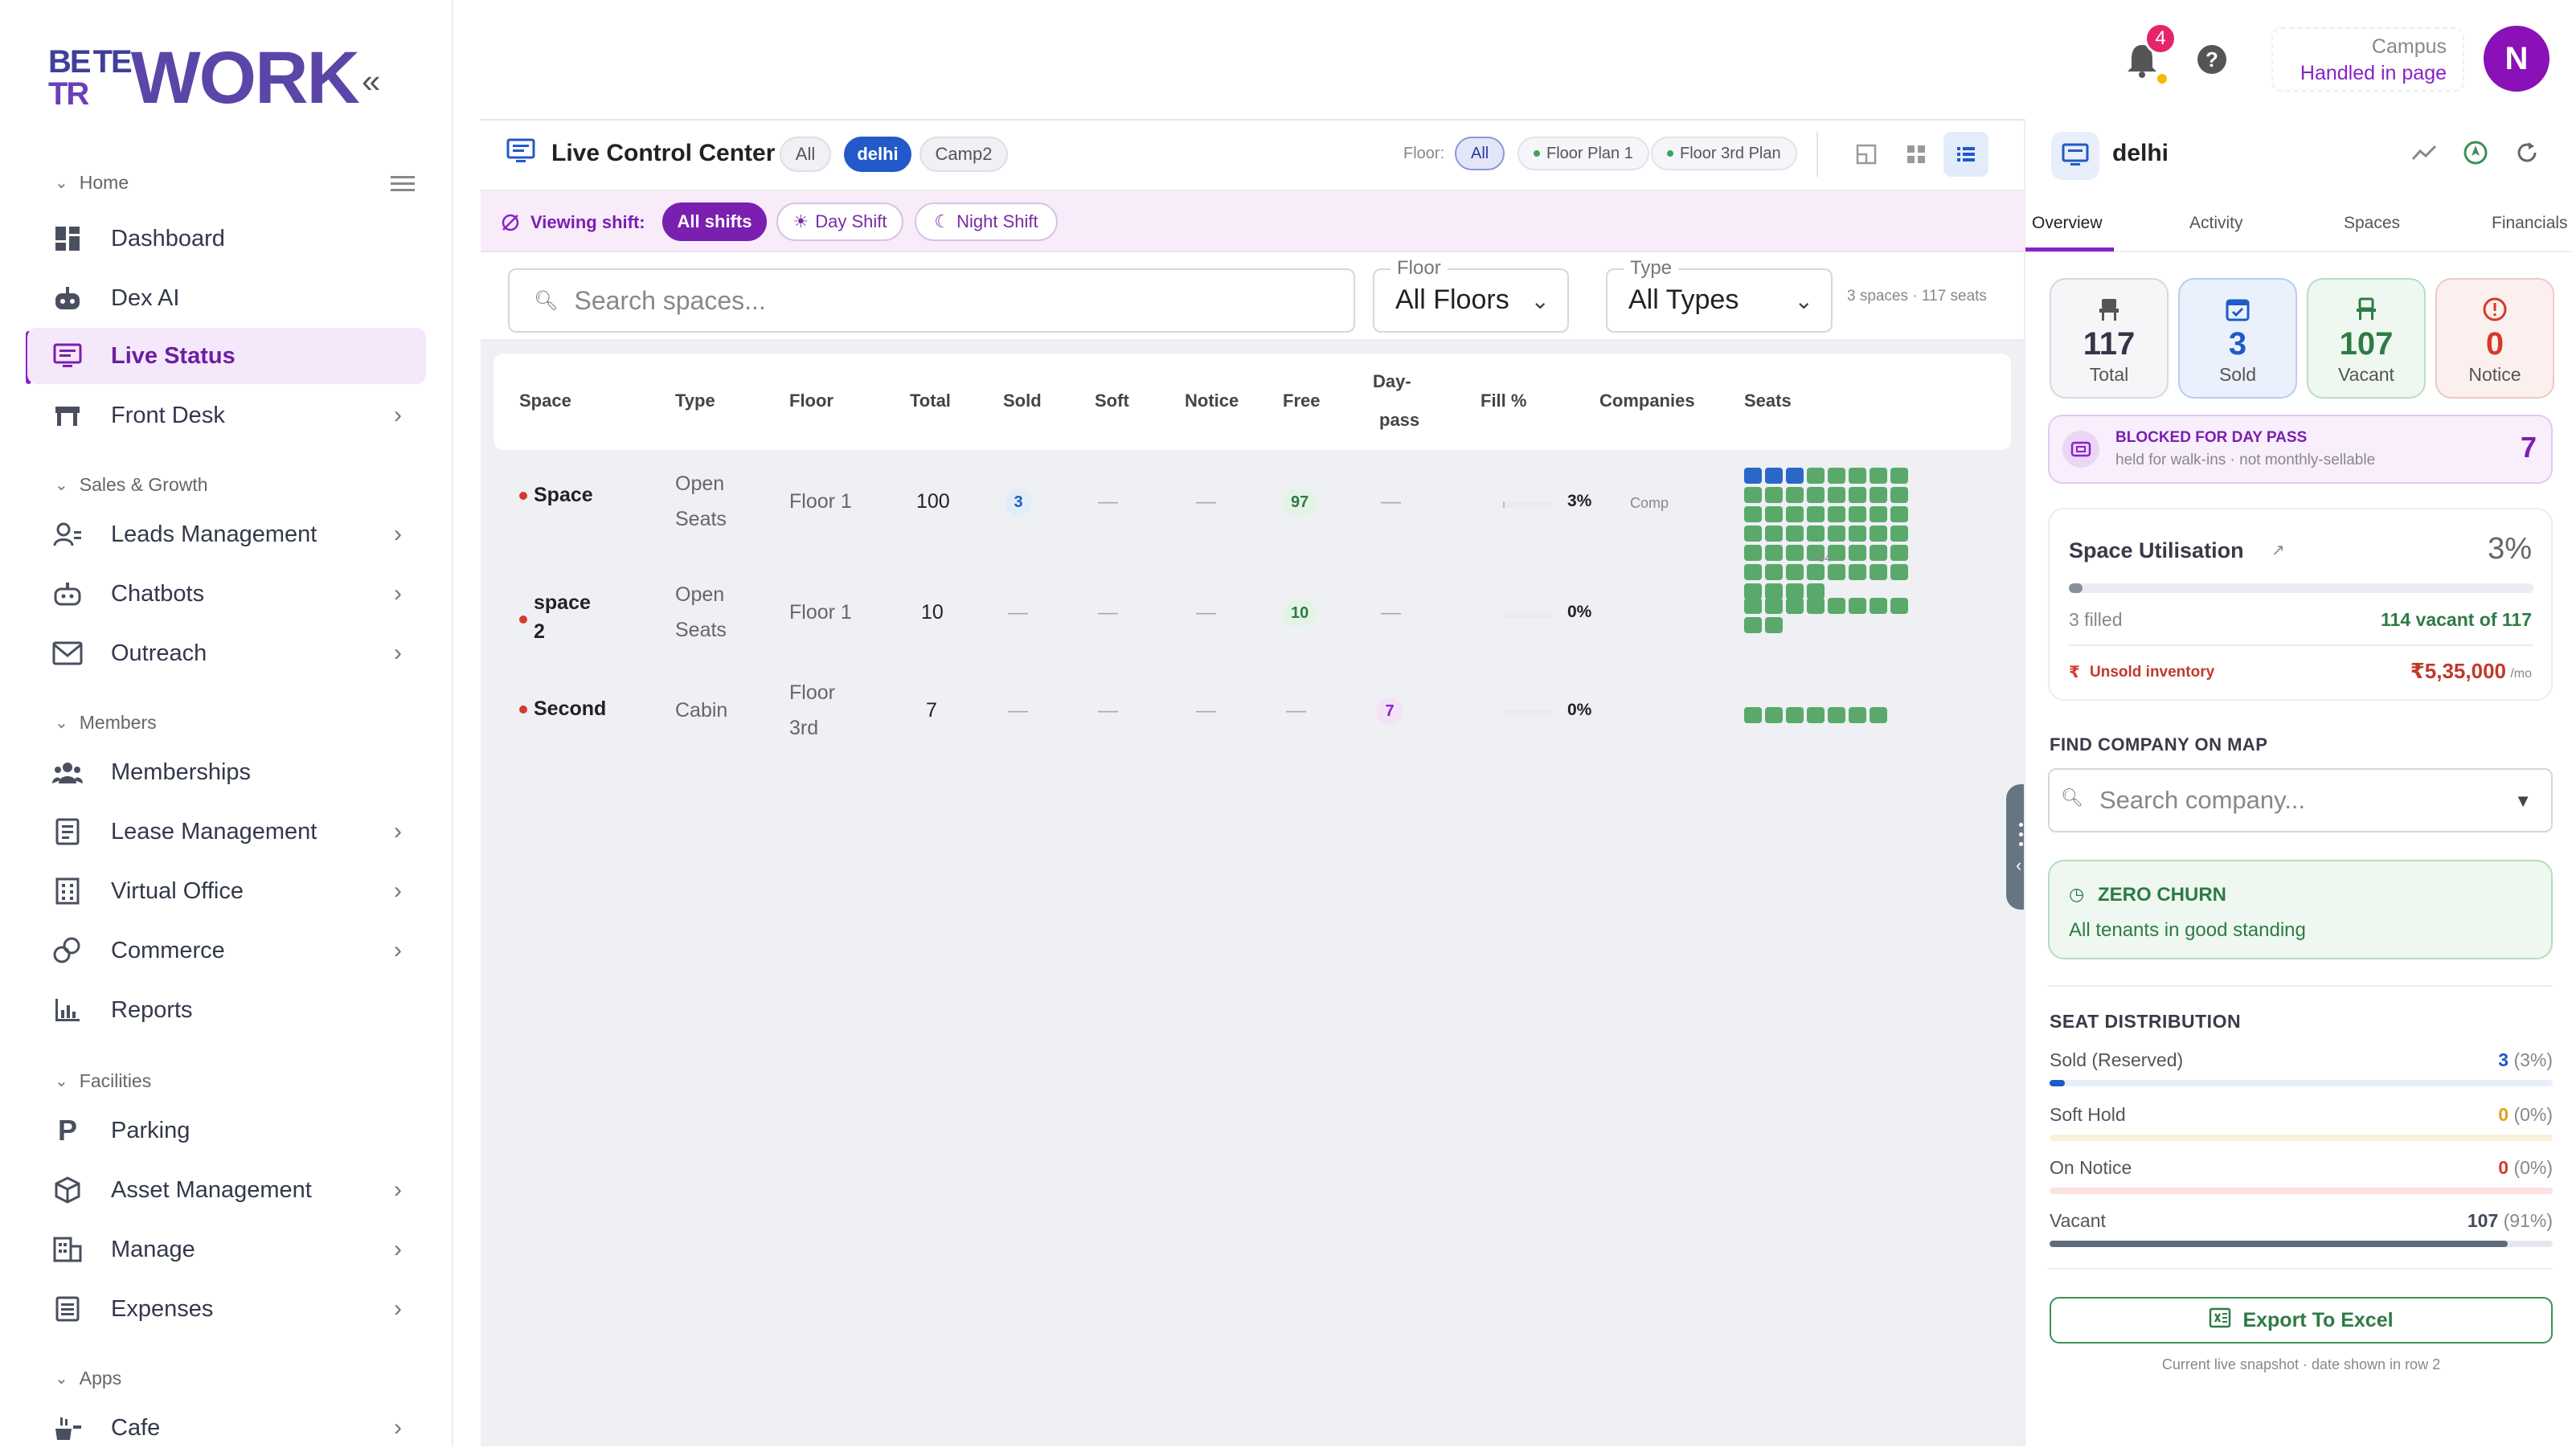  What do you see at coordinates (1022, 401) in the screenshot?
I see `column-header: Sold` at bounding box center [1022, 401].